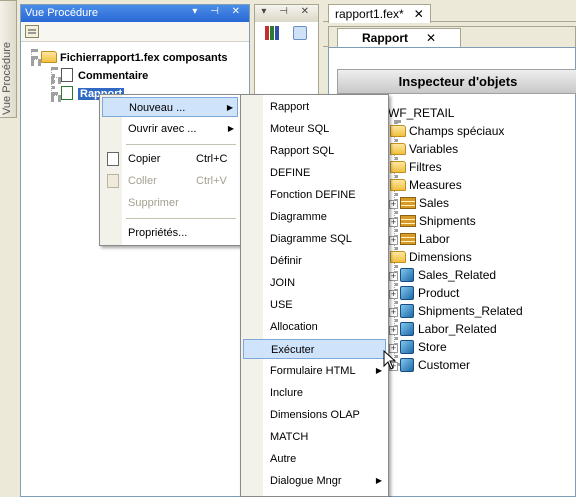  I want to click on side-tab-label: Vue Procédure, so click(7, 78).